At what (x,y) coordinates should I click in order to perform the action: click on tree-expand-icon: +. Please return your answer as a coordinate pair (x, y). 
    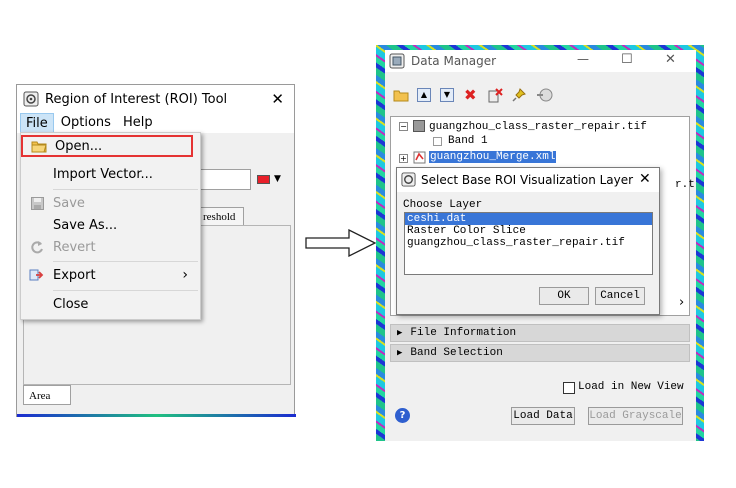
    Looking at the image, I should click on (403, 158).